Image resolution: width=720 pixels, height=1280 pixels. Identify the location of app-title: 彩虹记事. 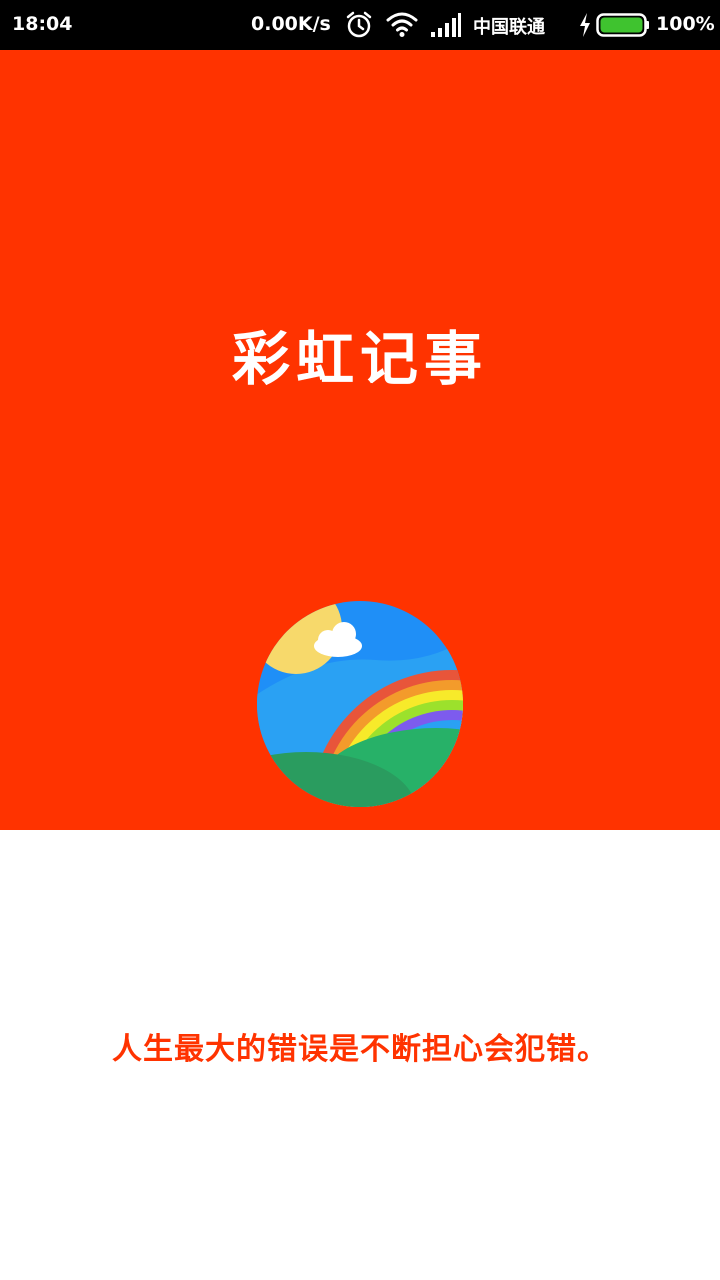
(359, 359).